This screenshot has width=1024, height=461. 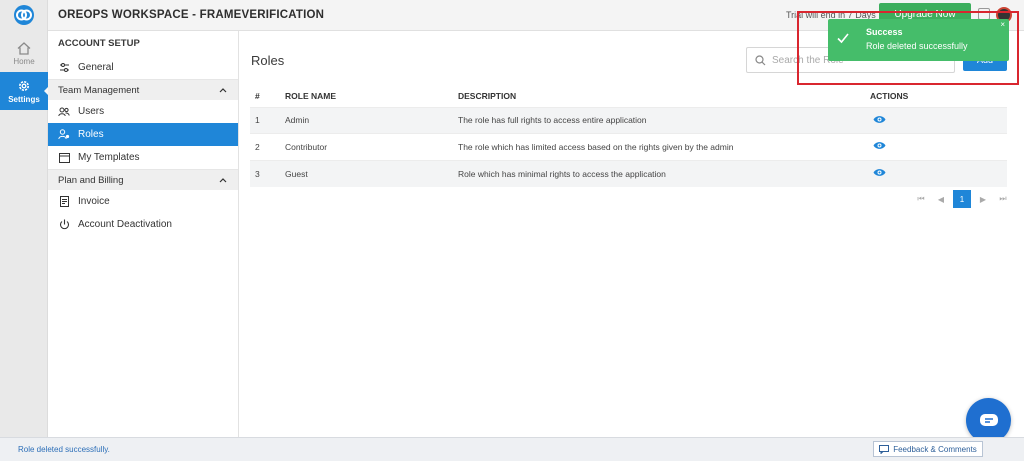 I want to click on app-rail: Home Settings, so click(x=24, y=218).